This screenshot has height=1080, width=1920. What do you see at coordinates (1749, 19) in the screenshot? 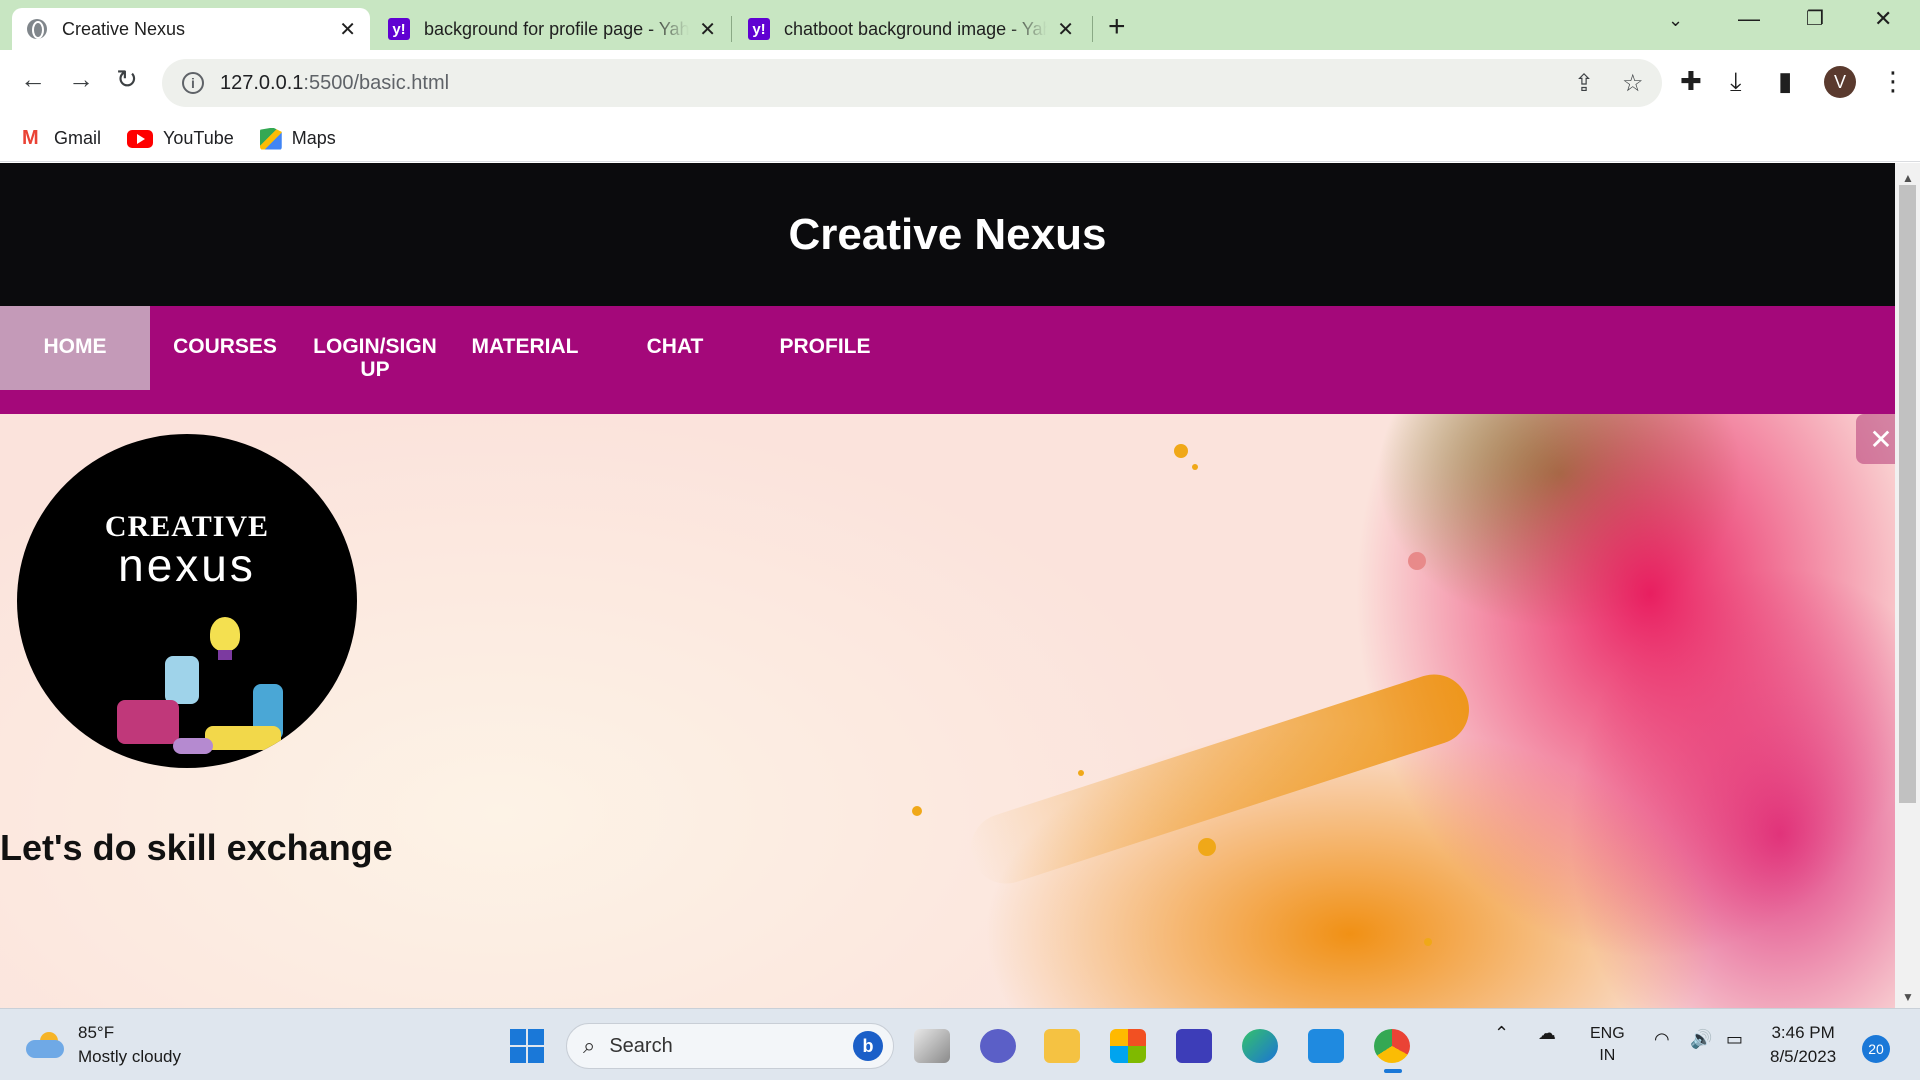
I see `minimize-icon: —` at bounding box center [1749, 19].